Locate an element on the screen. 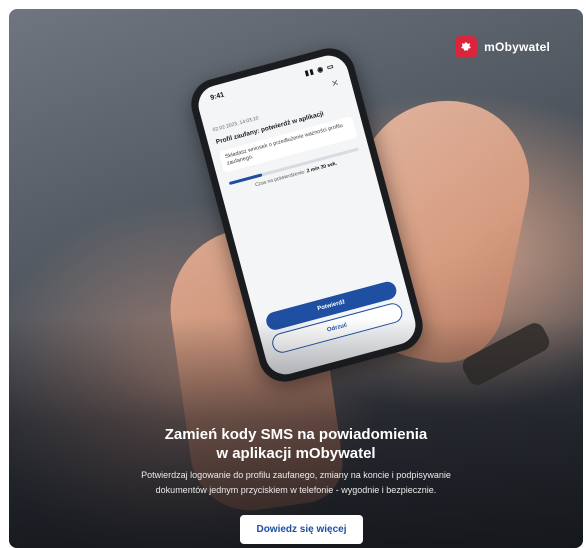  mobywatel-logo: mObywatel is located at coordinates (502, 47).